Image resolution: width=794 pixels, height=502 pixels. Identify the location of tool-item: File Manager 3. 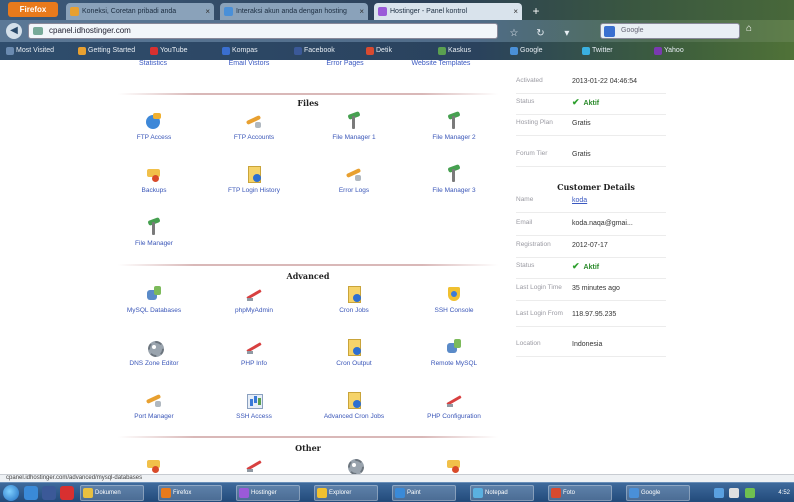
(454, 179).